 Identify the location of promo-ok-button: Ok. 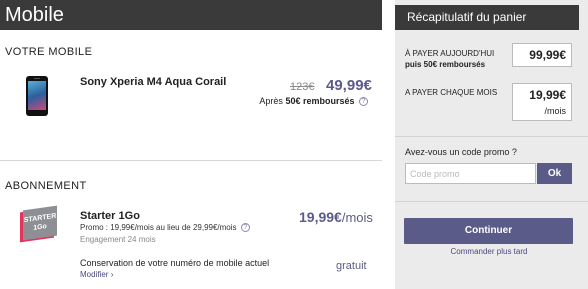
(554, 173).